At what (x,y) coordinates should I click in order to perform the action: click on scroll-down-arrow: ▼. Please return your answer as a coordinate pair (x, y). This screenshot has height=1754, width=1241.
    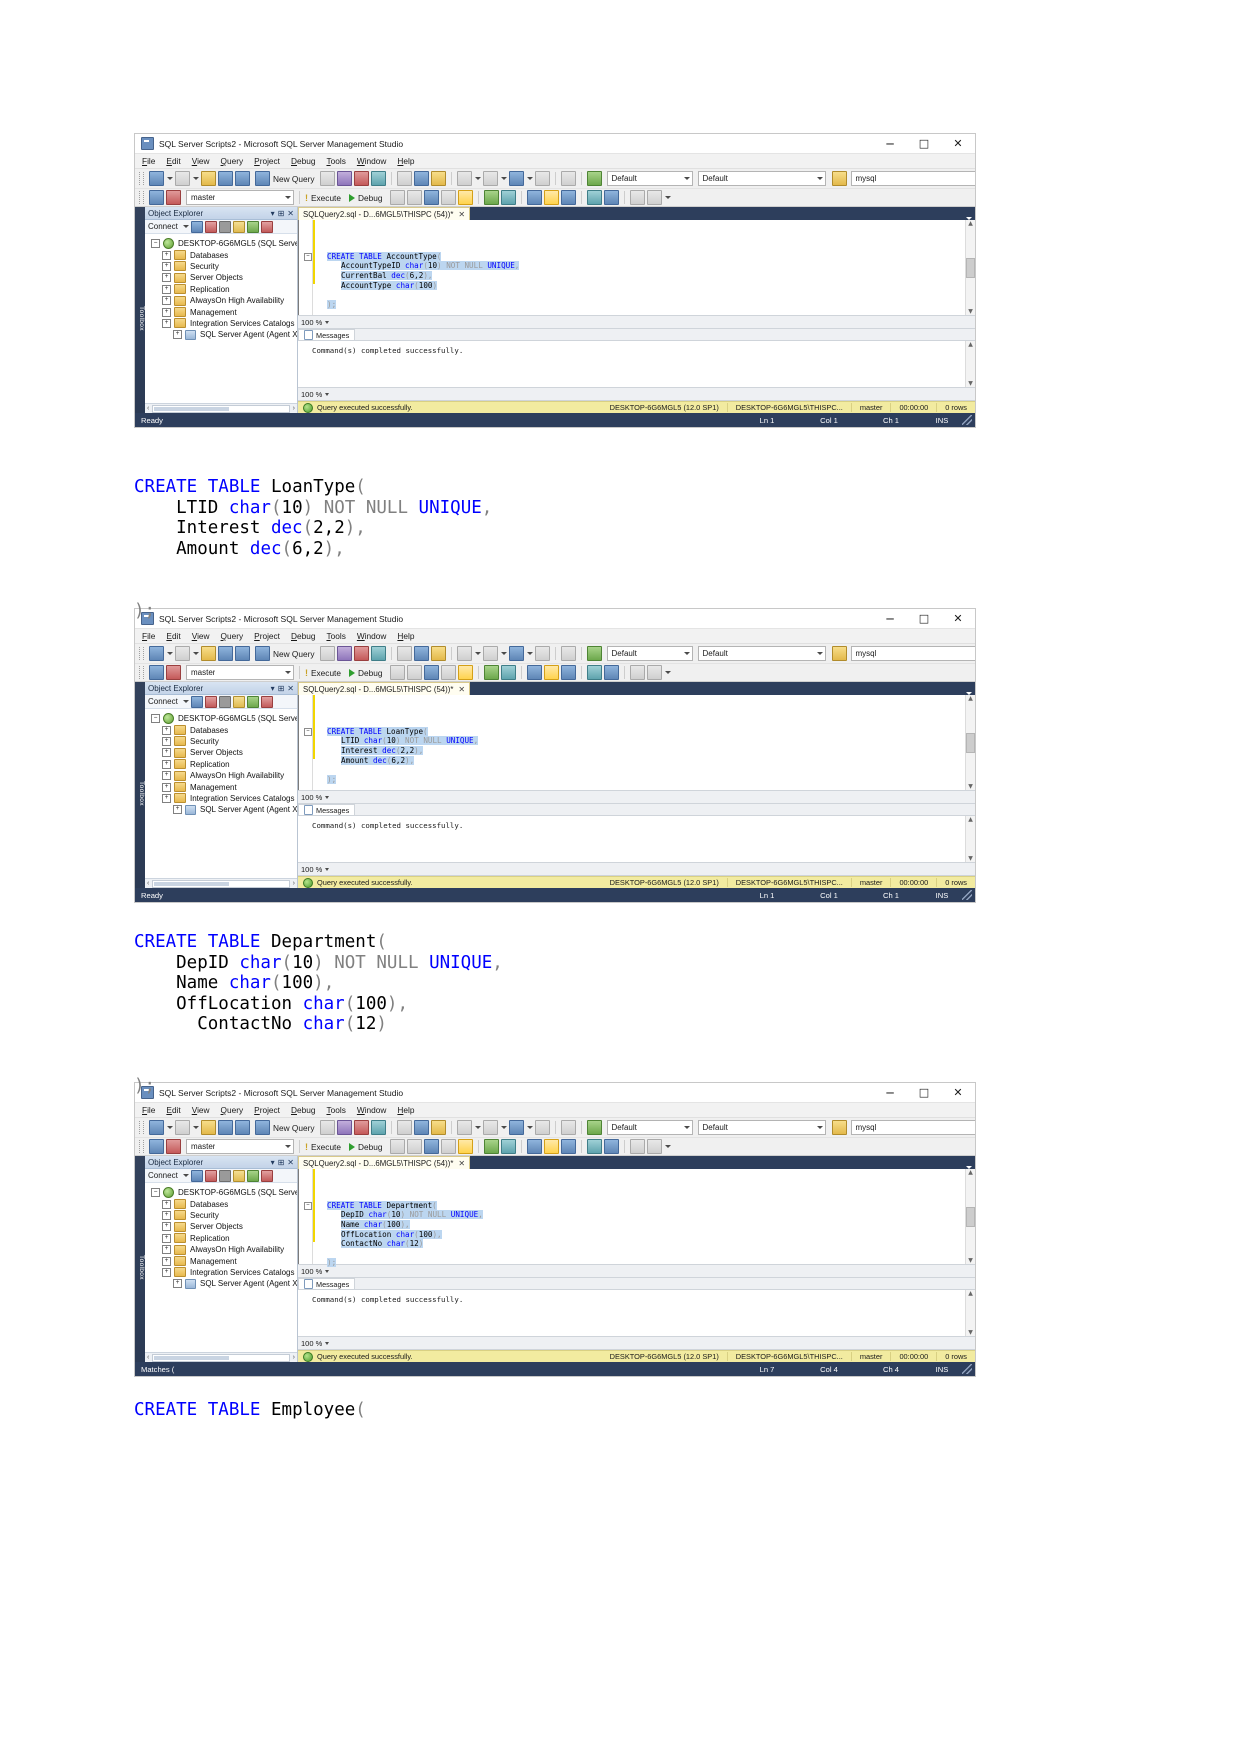
    Looking at the image, I should click on (970, 1260).